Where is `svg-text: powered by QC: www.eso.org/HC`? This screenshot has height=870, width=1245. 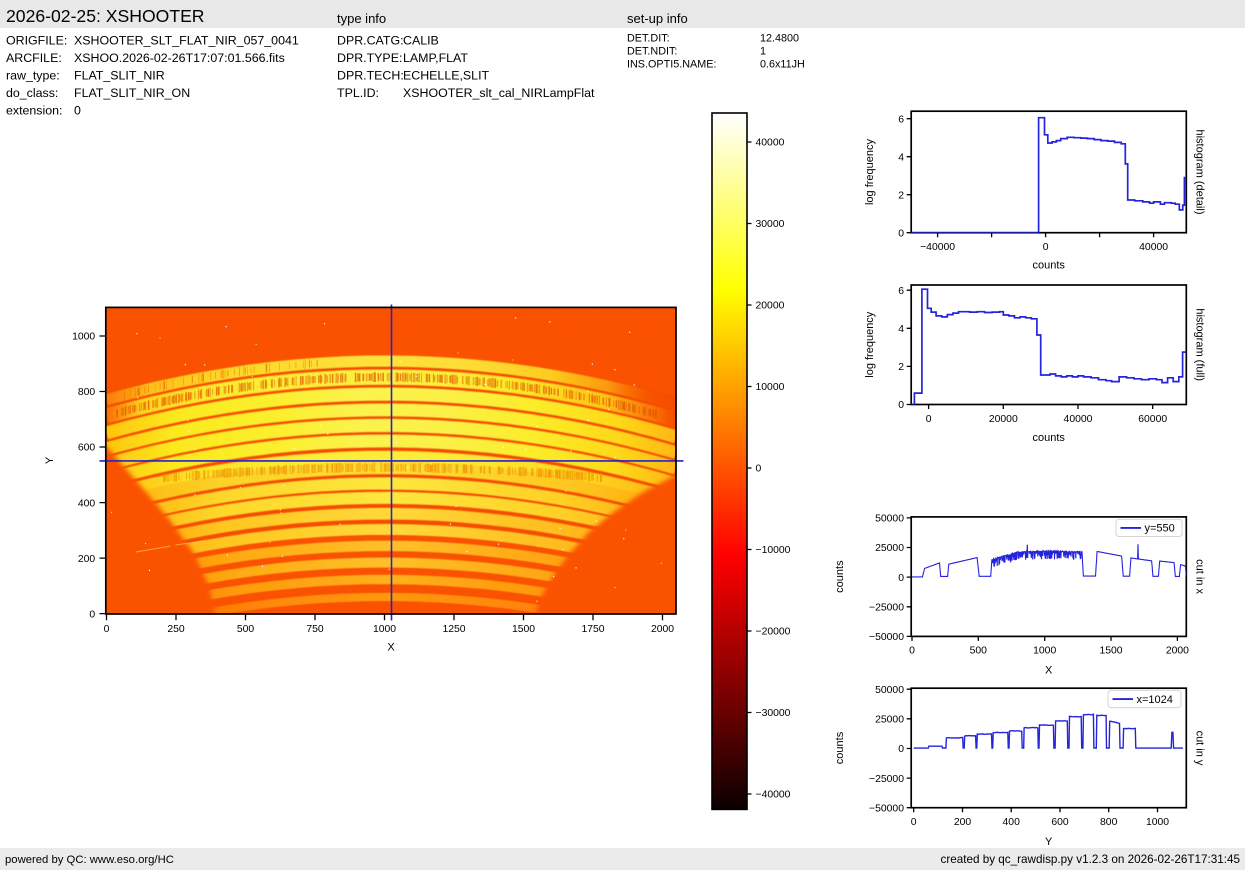 svg-text: powered by QC: www.eso.org/HC is located at coordinates (89, 860).